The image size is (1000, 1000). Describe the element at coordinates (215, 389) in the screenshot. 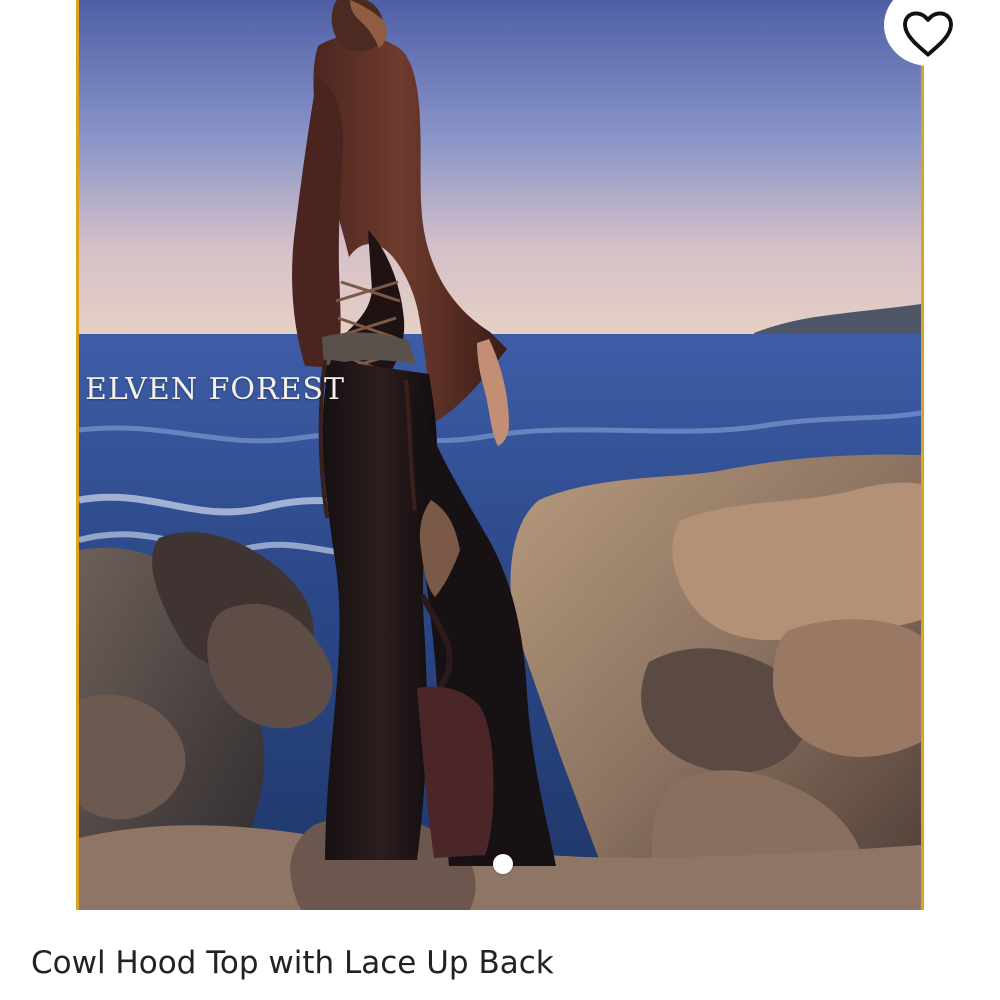

I see `brand-watermark: ELVEN FOREST` at that location.